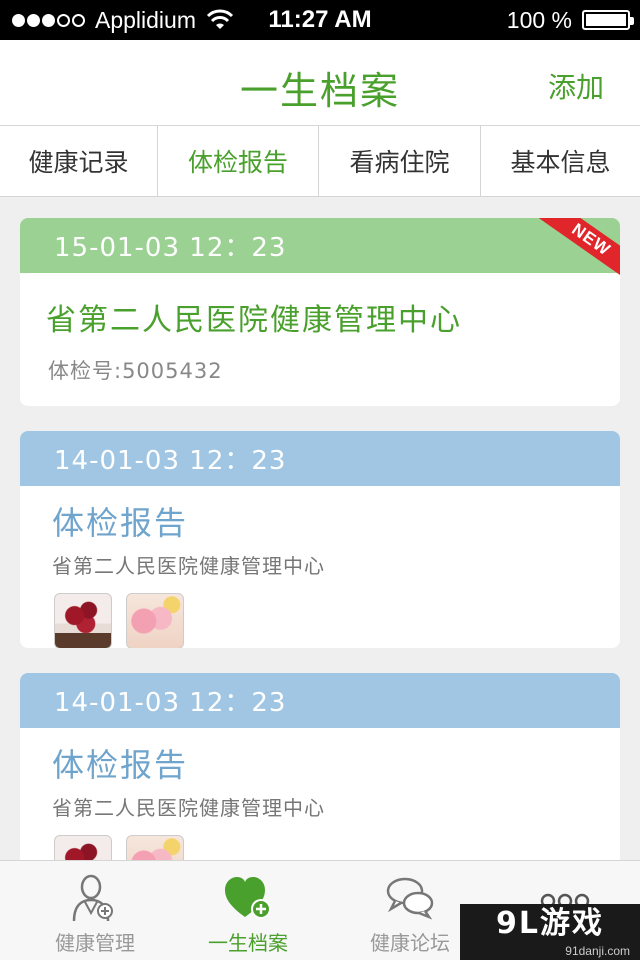 Image resolution: width=640 pixels, height=960 pixels. Describe the element at coordinates (560, 161) in the screenshot. I see `tab-basic-info: 基本信息` at that location.